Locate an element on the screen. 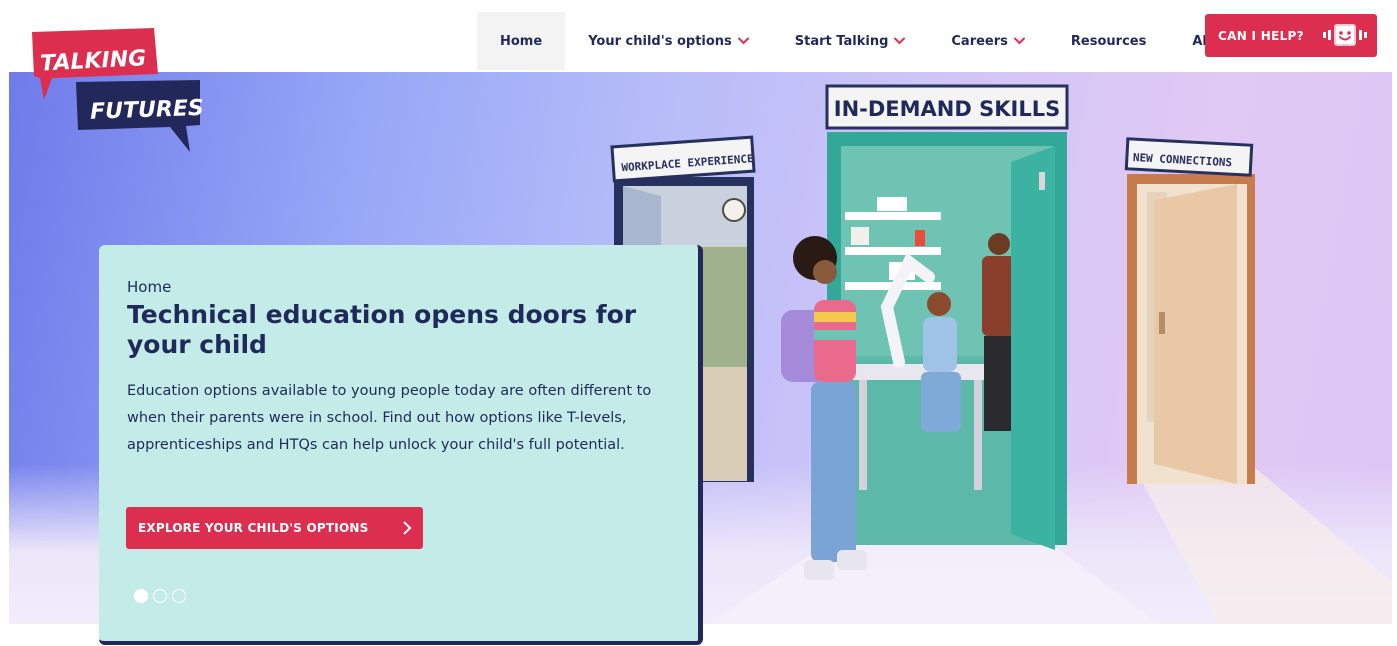  nav-item-label: Home is located at coordinates (521, 41).